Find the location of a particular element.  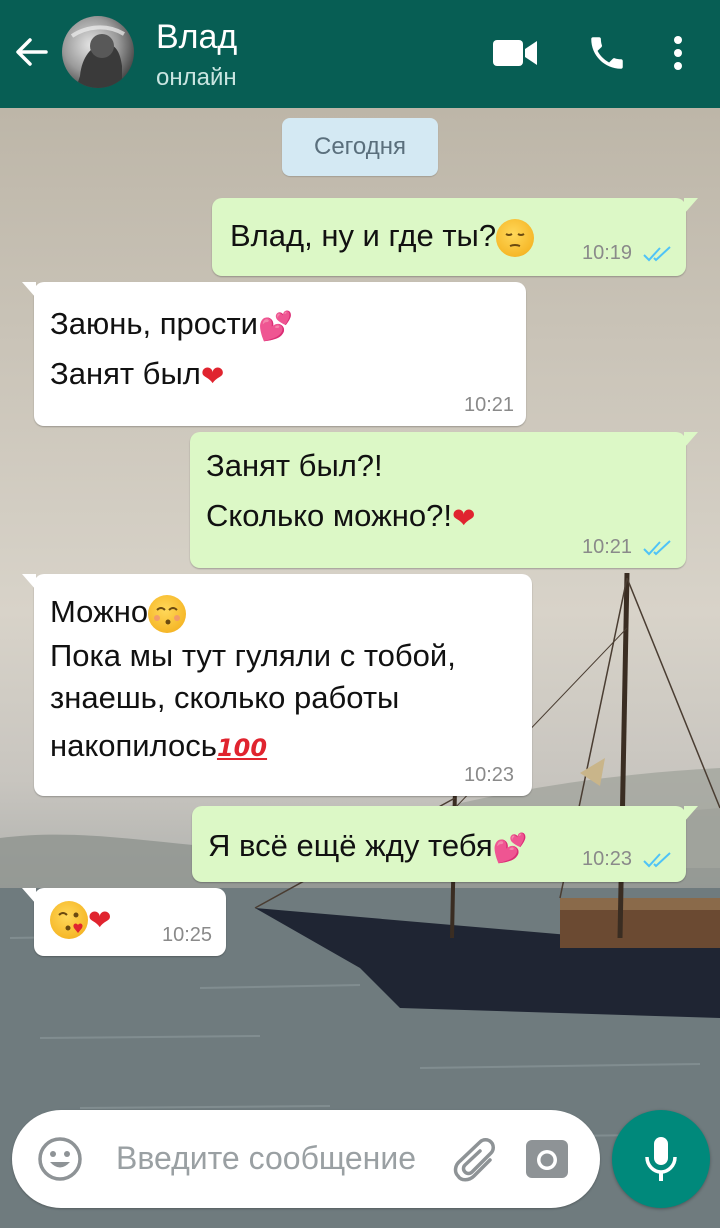

face-blowing-kiss-emoji is located at coordinates (69, 919).